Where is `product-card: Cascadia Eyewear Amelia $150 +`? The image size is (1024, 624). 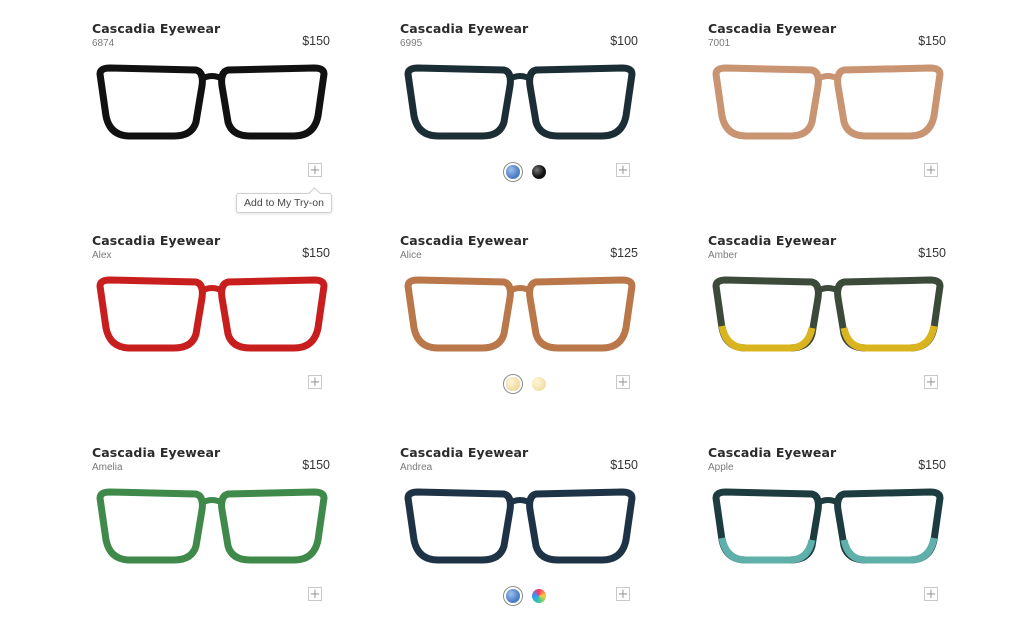 product-card: Cascadia Eyewear Amelia $150 + is located at coordinates (212, 524).